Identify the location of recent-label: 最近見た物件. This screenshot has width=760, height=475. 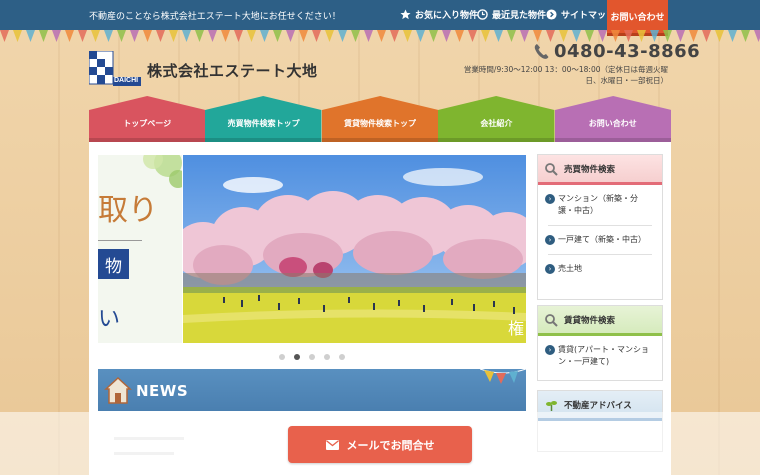
(519, 16).